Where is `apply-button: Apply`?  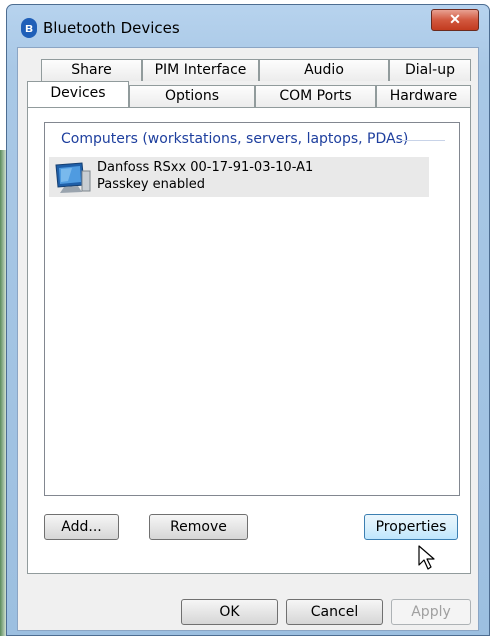
apply-button: Apply is located at coordinates (431, 612).